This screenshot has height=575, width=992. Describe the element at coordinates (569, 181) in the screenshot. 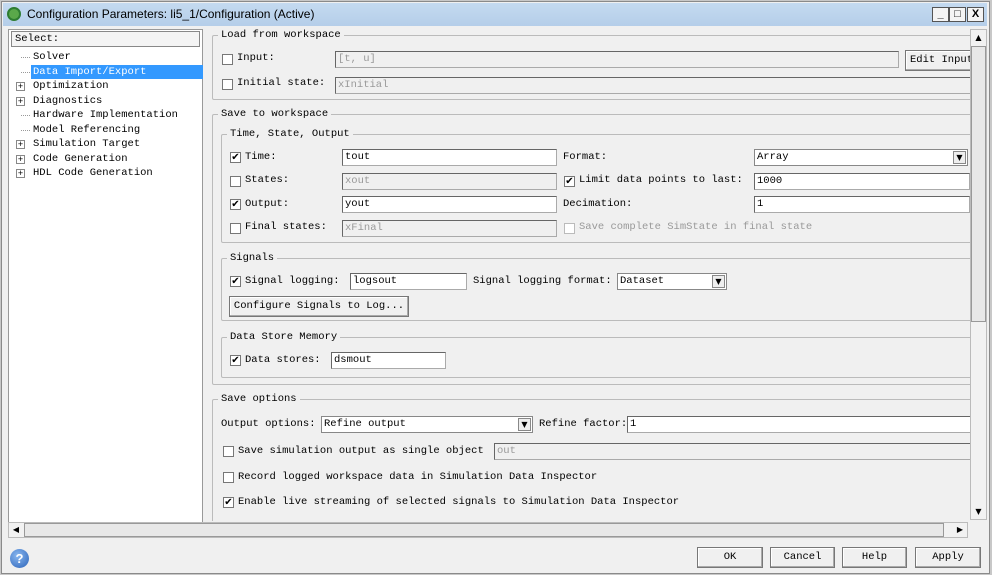

I see `limit-checkbox: ✔` at that location.